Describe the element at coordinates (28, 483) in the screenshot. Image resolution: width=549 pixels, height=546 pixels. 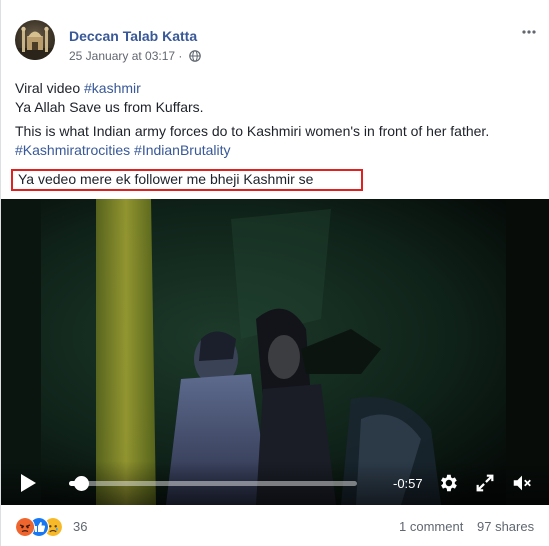
I see `play-icon` at that location.